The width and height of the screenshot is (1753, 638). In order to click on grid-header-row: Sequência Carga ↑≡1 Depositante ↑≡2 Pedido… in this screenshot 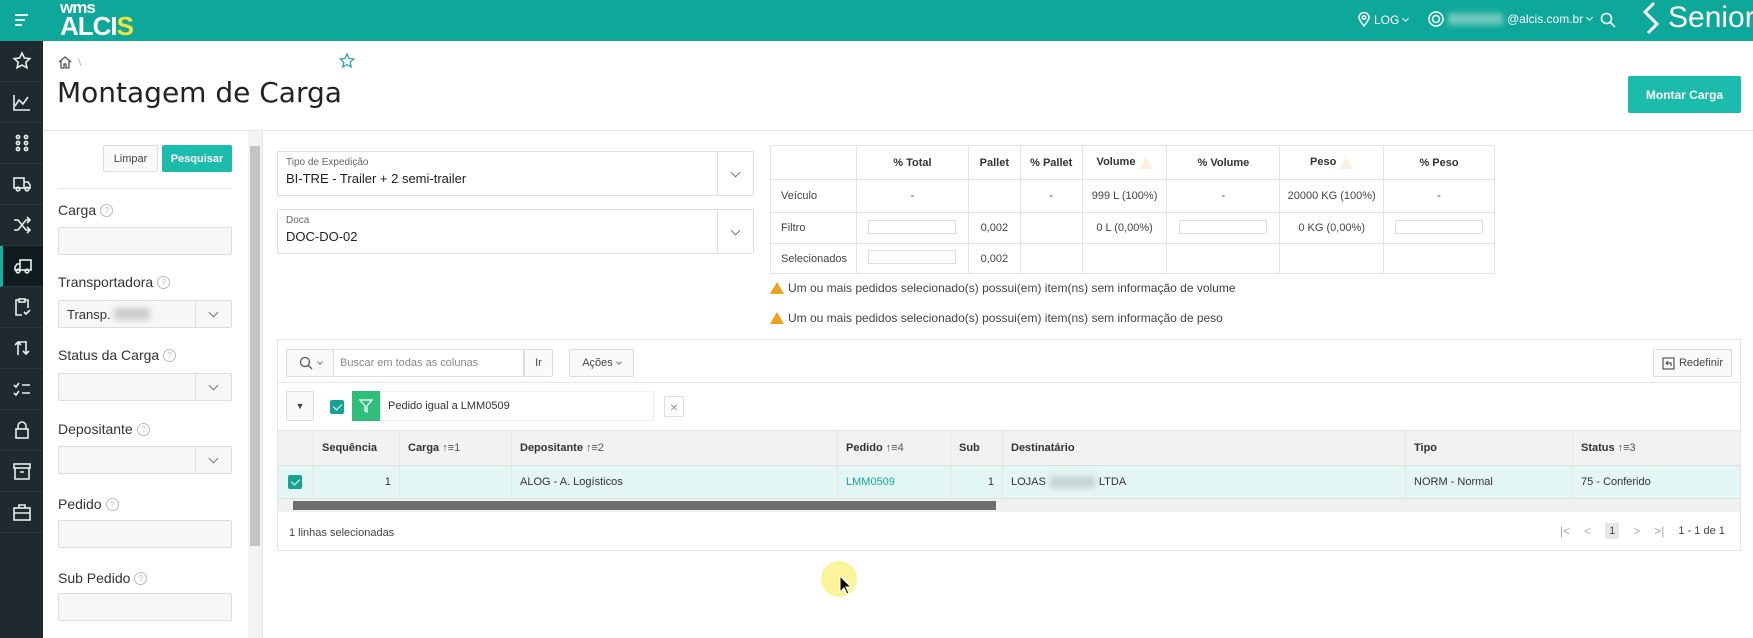, I will do `click(1009, 448)`.